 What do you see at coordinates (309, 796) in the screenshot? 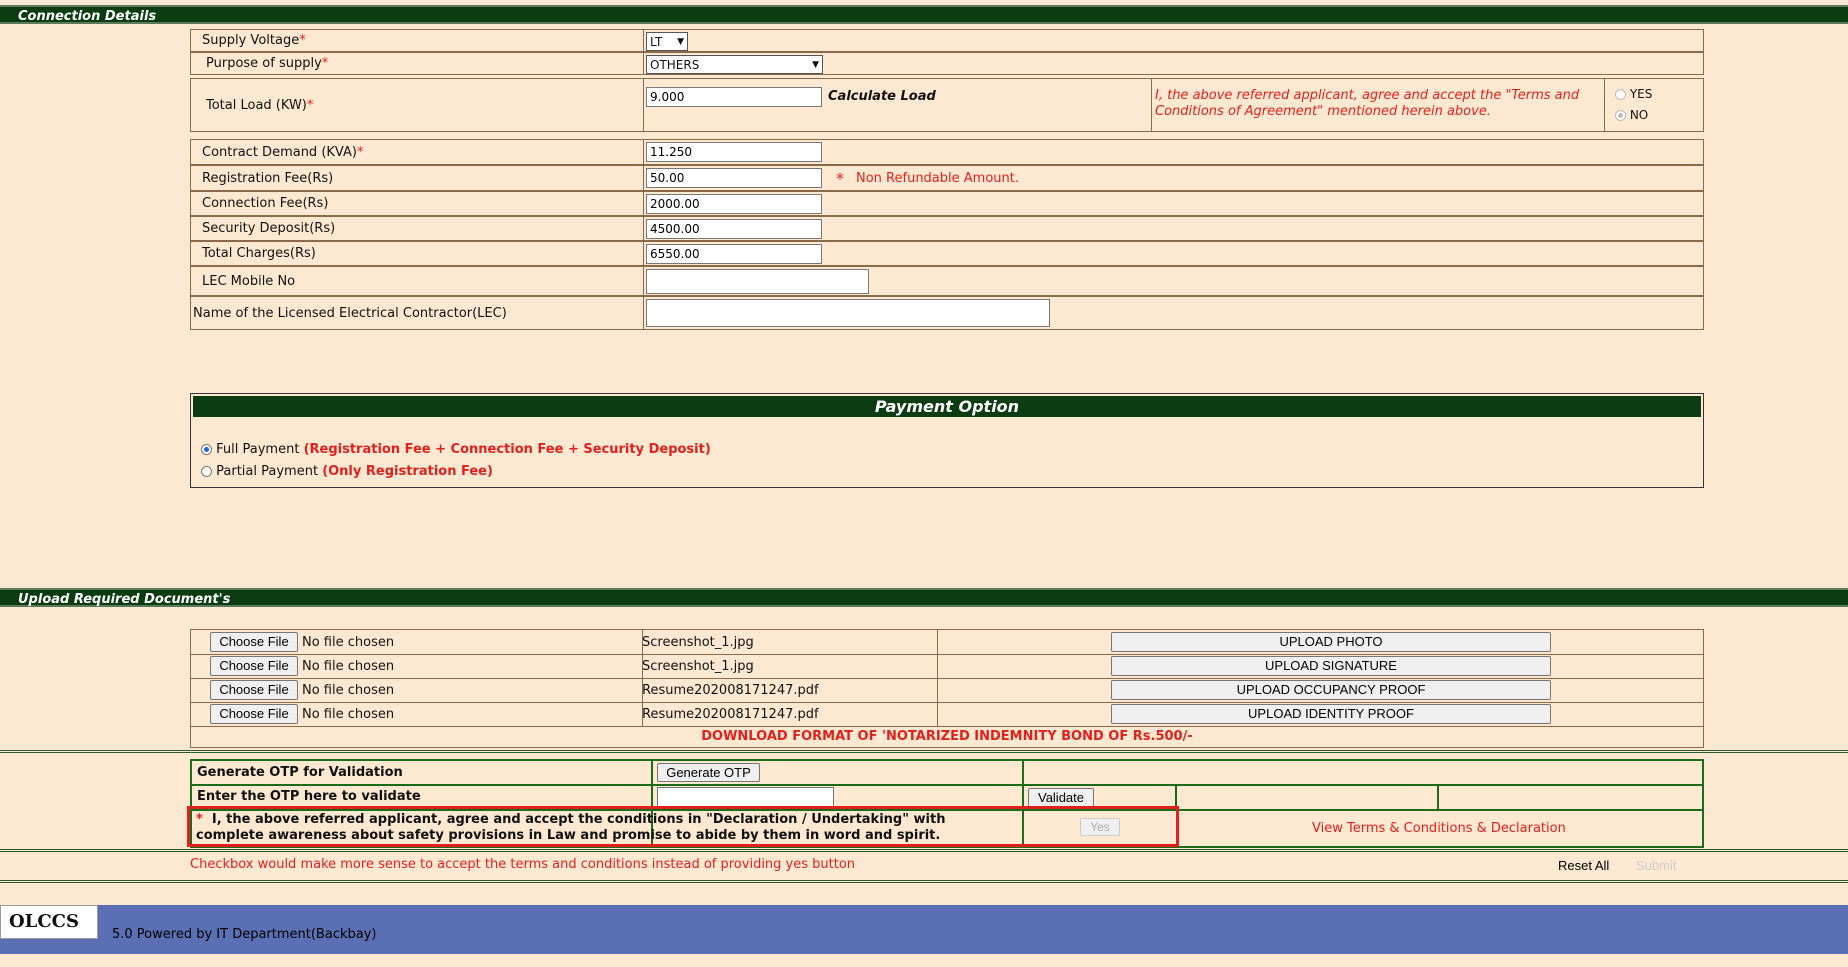
I see `enter-otp-label: Enter the OTP here to validate` at bounding box center [309, 796].